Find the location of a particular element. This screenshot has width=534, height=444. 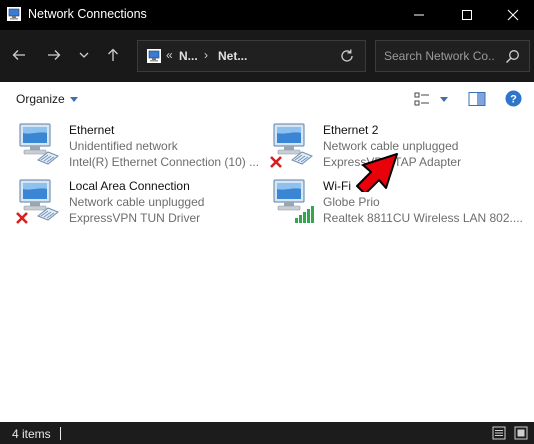

connection-status: Network cable unplugged is located at coordinates (137, 202).